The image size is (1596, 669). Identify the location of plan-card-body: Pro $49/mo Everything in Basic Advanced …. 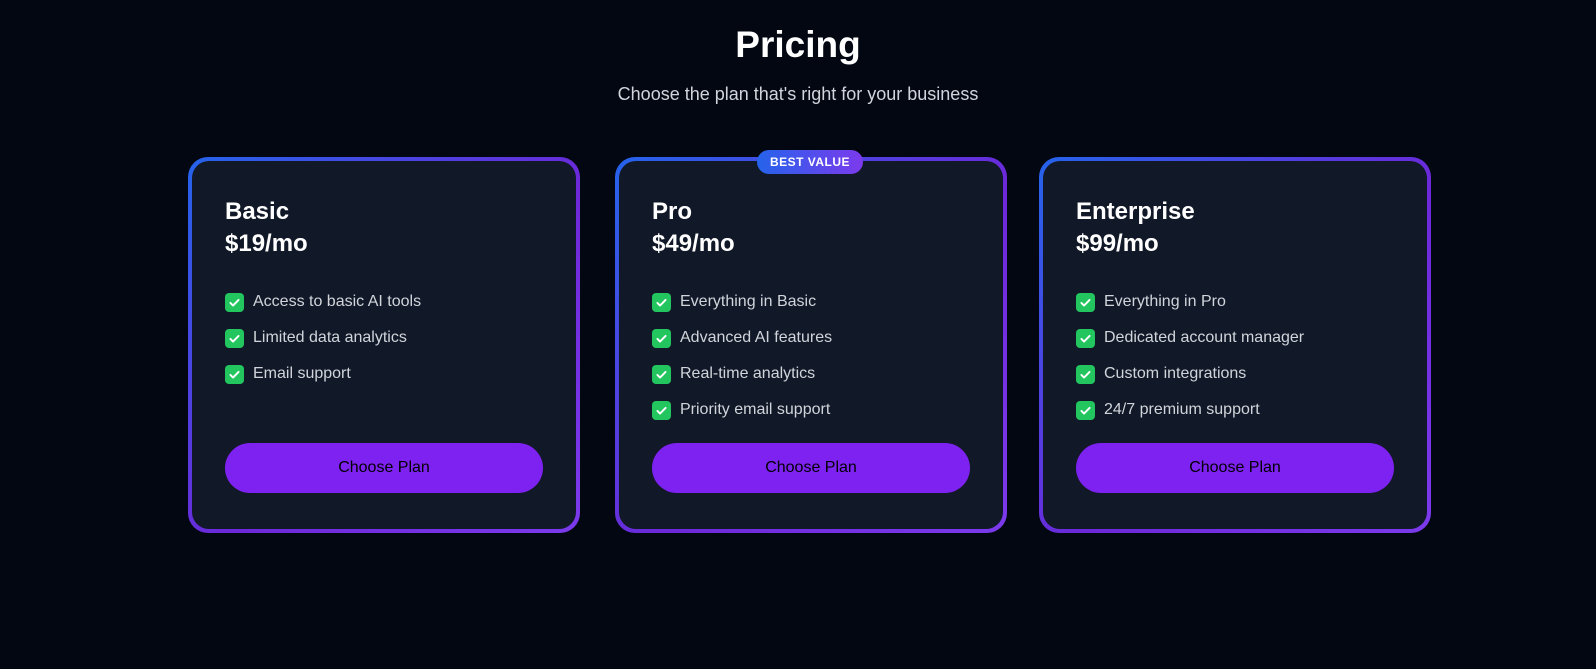
(811, 345).